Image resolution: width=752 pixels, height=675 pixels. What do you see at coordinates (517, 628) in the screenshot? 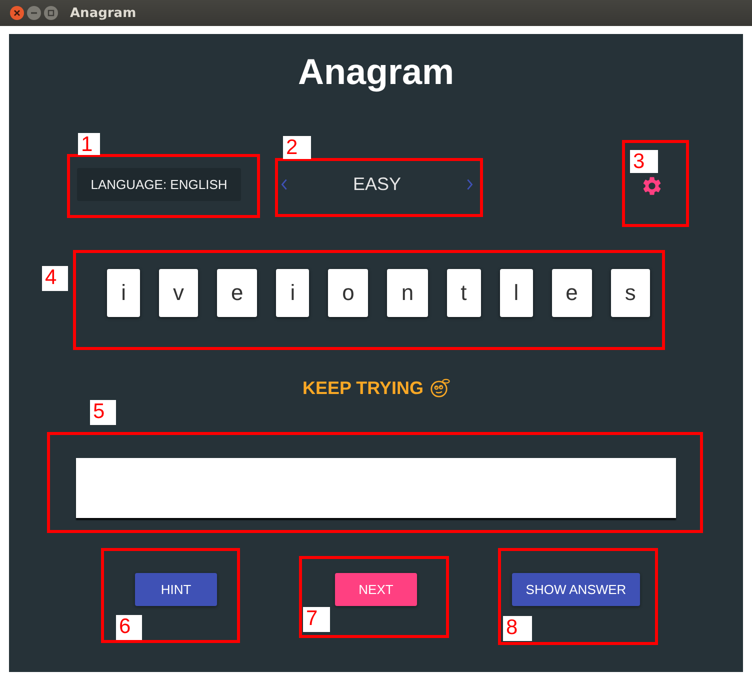
I see `callout-number: 8` at bounding box center [517, 628].